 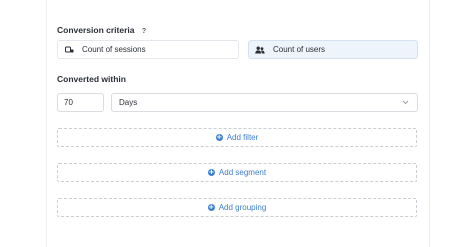 I want to click on conversion-criteria-title: Conversion criteria ?, so click(x=102, y=30).